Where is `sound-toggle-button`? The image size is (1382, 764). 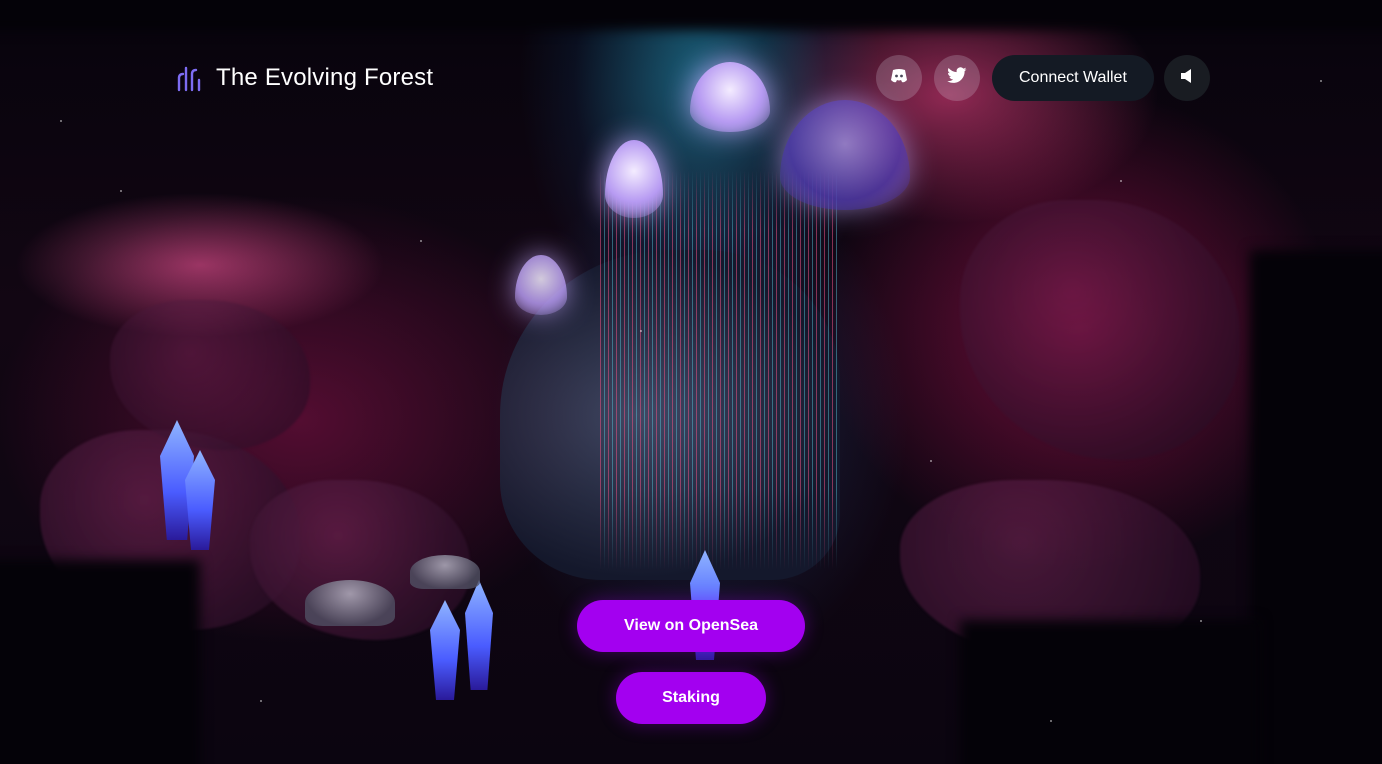
sound-toggle-button is located at coordinates (1186, 78).